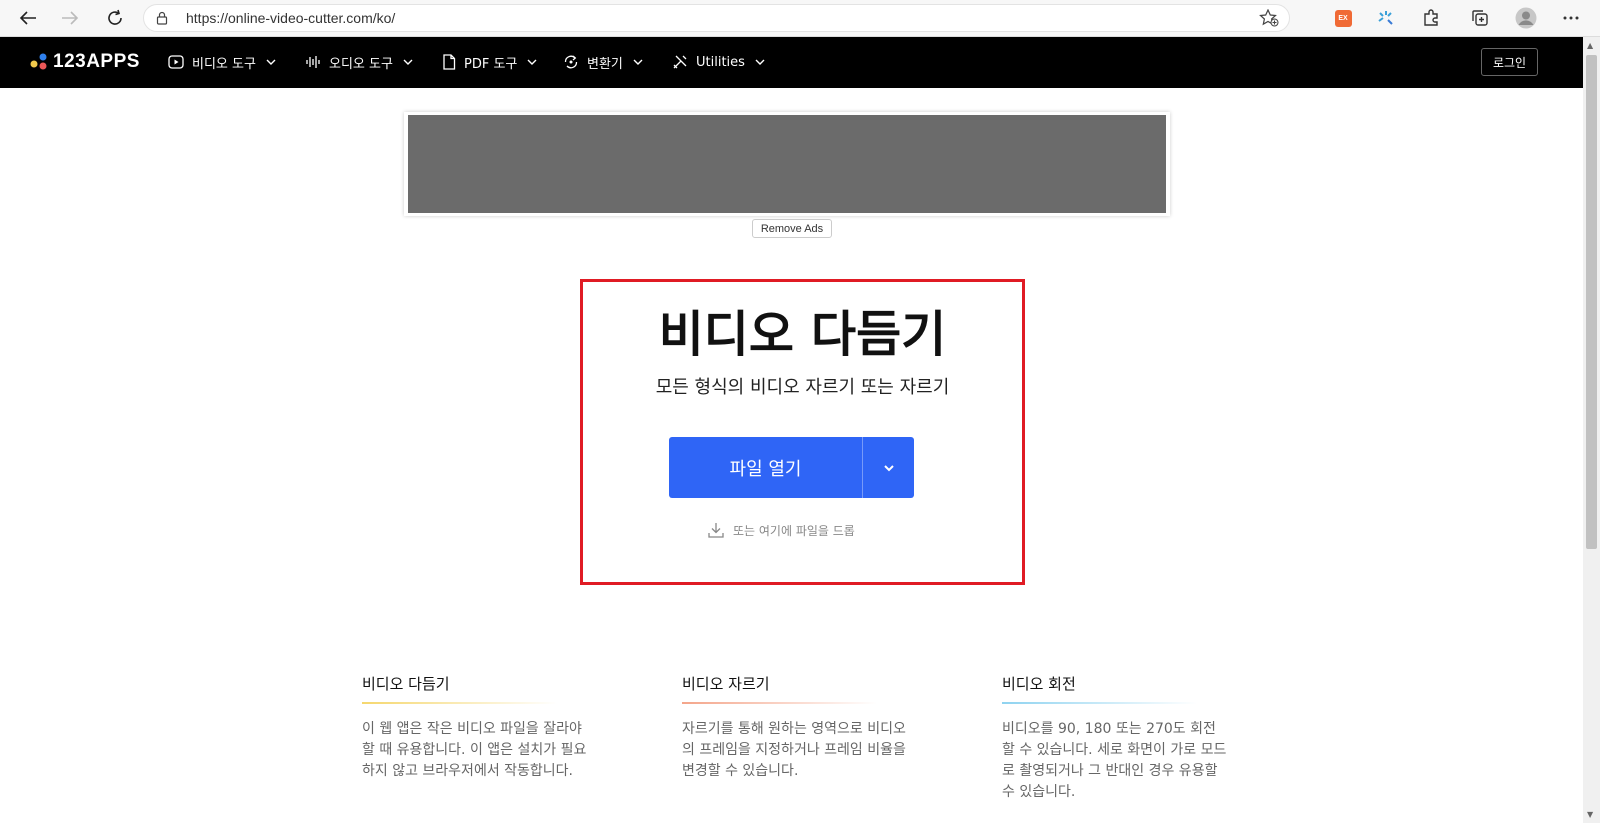 The height and width of the screenshot is (823, 1600). I want to click on open-file-button-group: 파일 열기, so click(791, 467).